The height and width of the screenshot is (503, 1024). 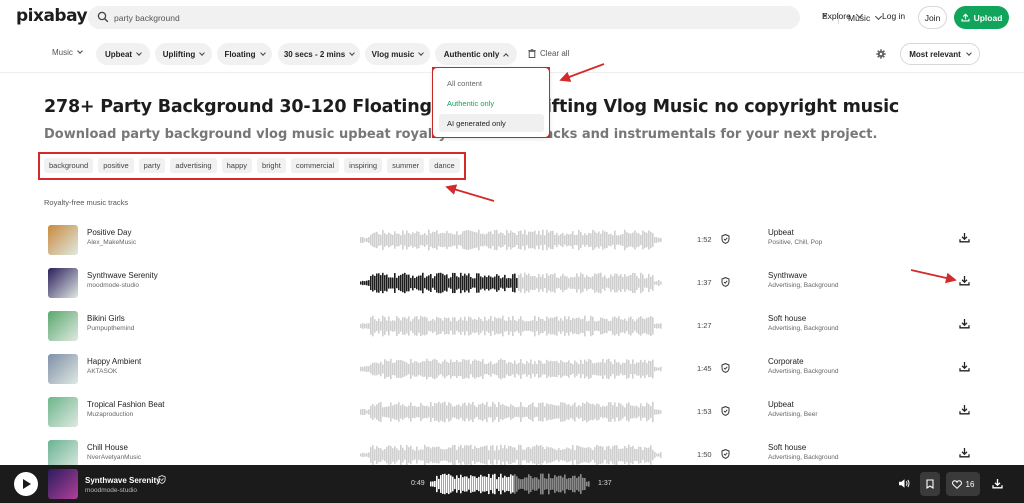 I want to click on filter-pill-vlog-music: Vlog music, so click(x=397, y=54).